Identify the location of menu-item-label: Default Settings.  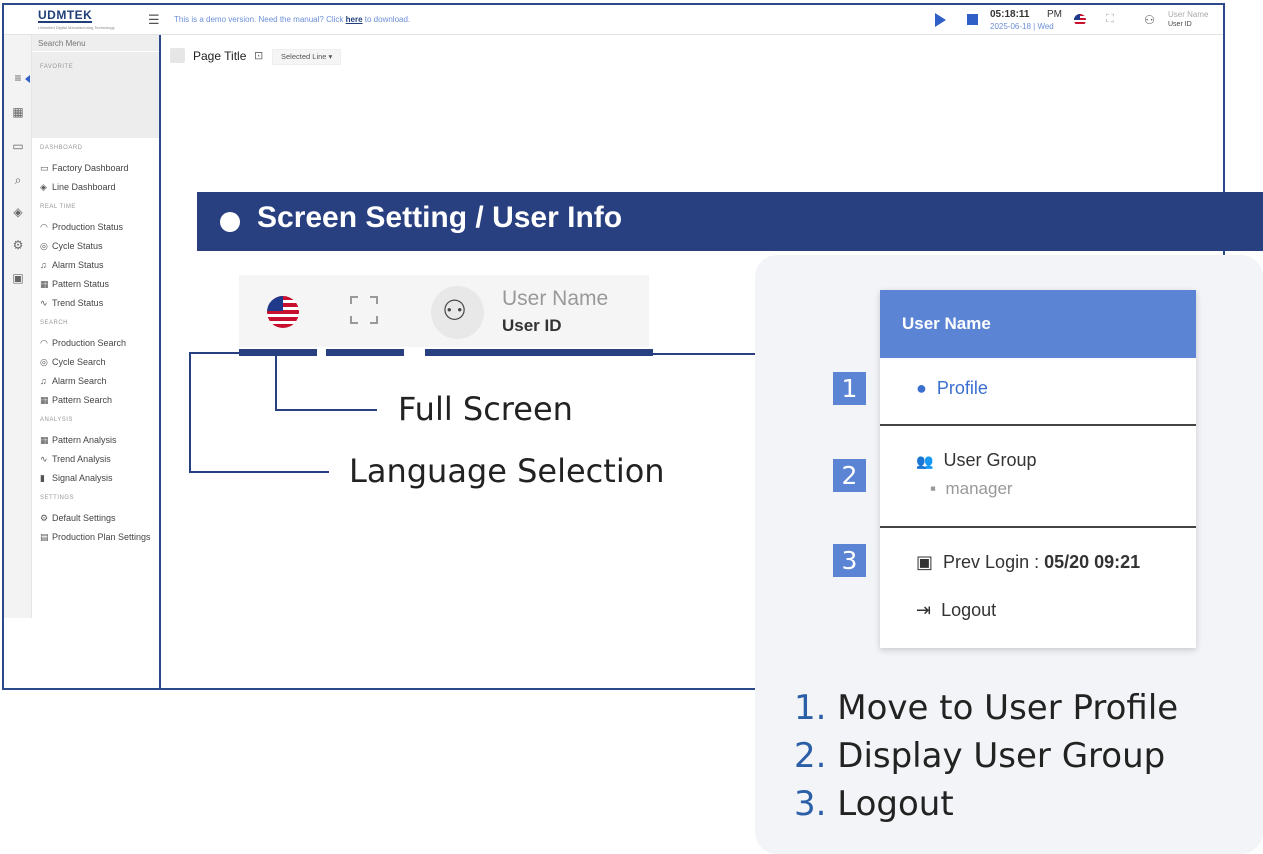
(84, 518).